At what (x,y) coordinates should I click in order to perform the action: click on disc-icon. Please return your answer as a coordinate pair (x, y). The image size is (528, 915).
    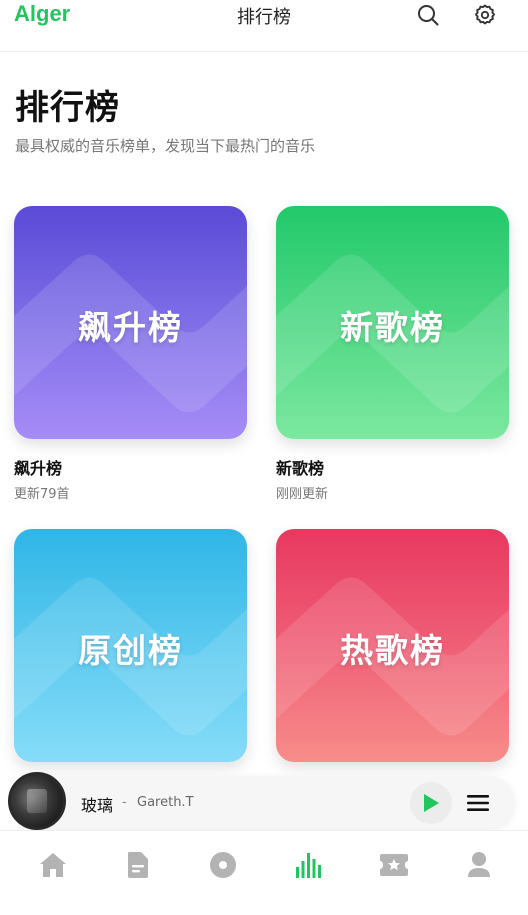
    Looking at the image, I should click on (223, 865).